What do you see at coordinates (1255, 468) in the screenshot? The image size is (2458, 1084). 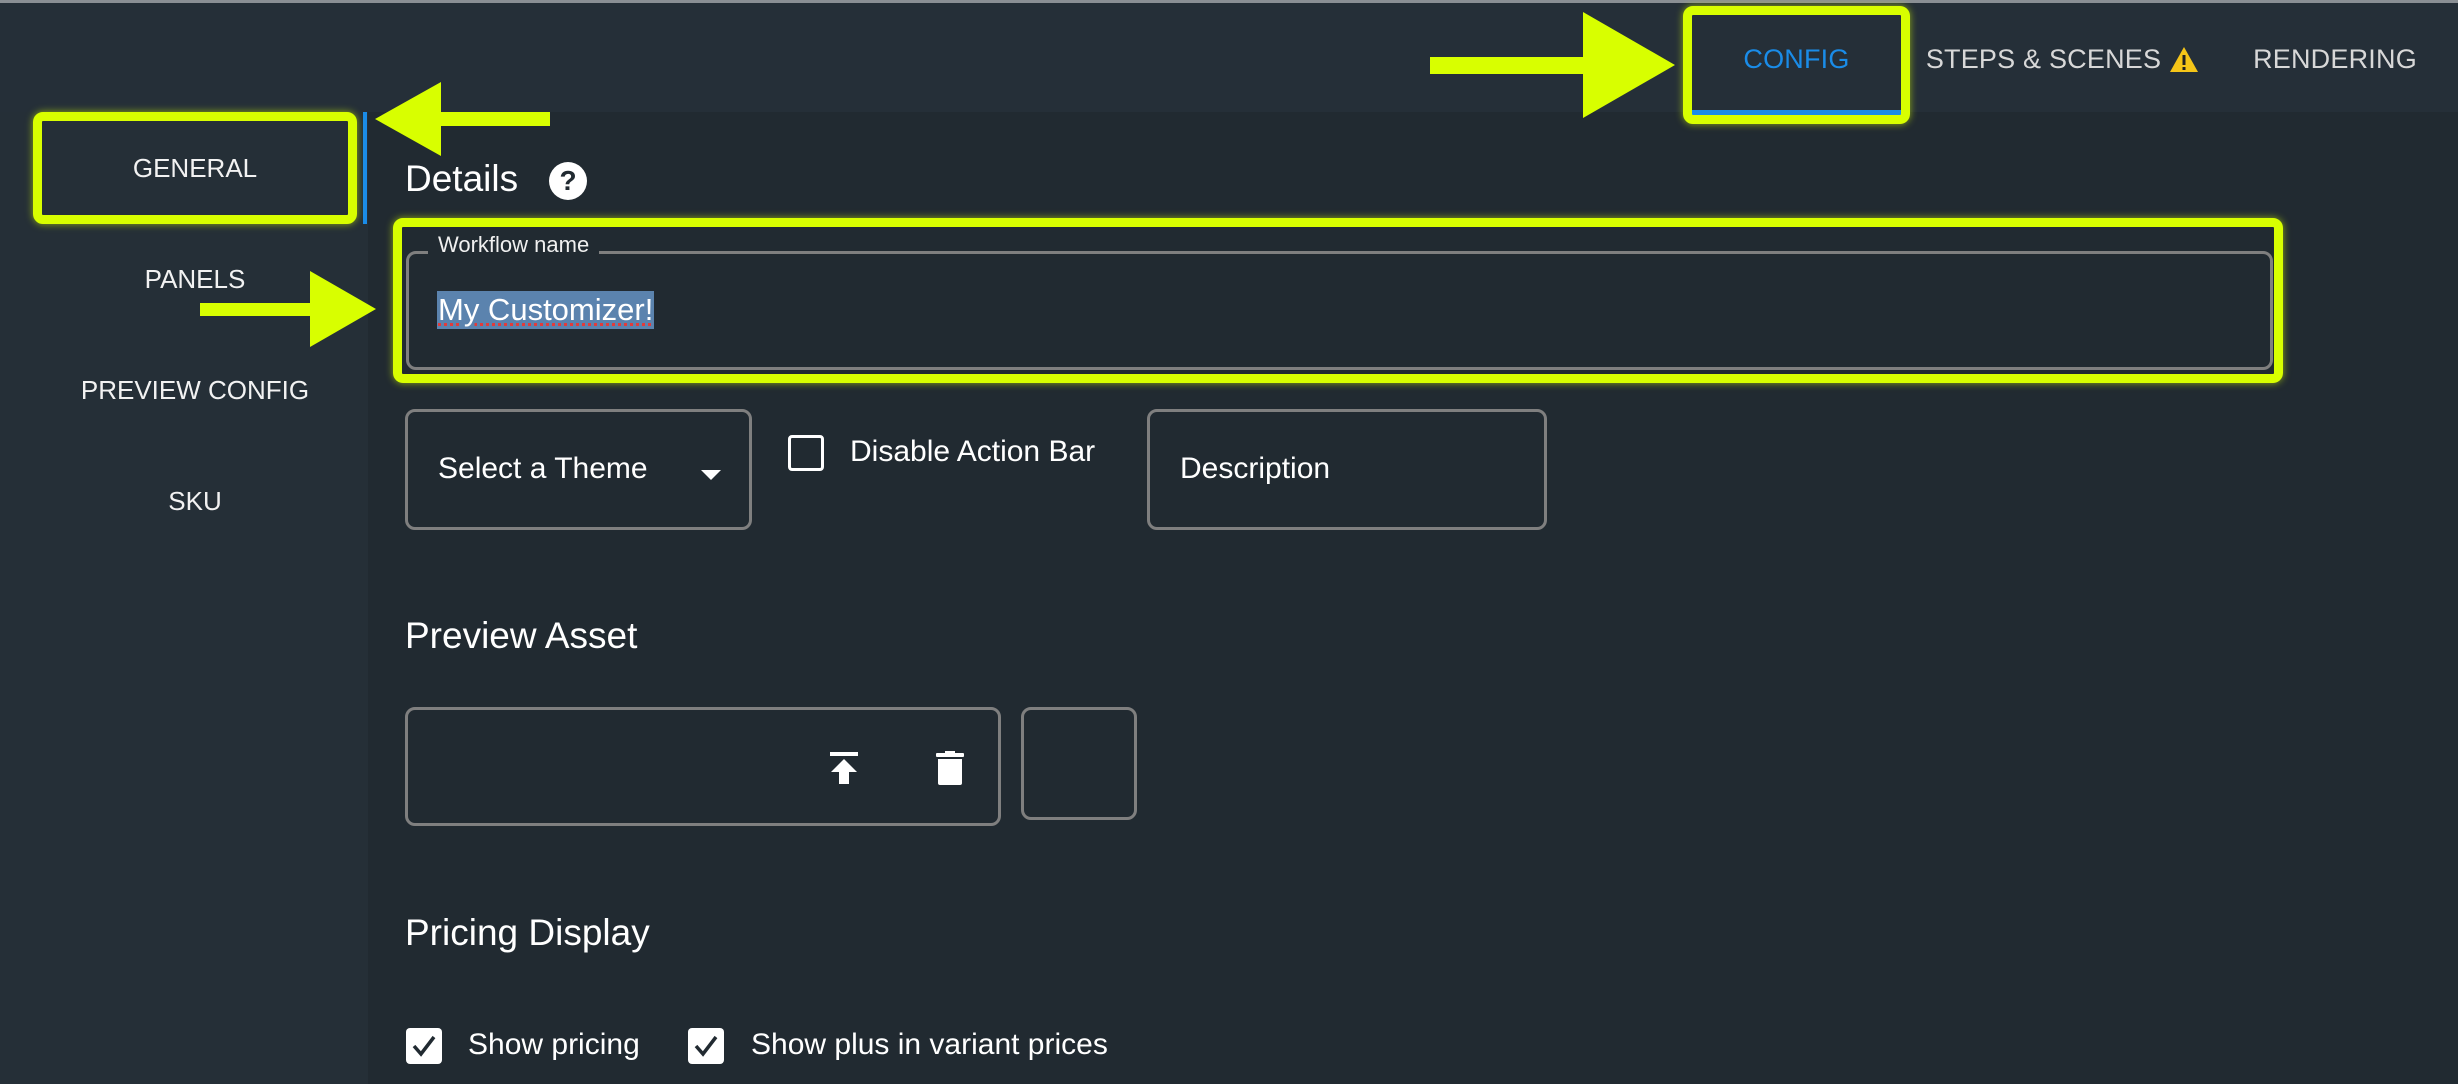 I see `description-placeholder: Description` at bounding box center [1255, 468].